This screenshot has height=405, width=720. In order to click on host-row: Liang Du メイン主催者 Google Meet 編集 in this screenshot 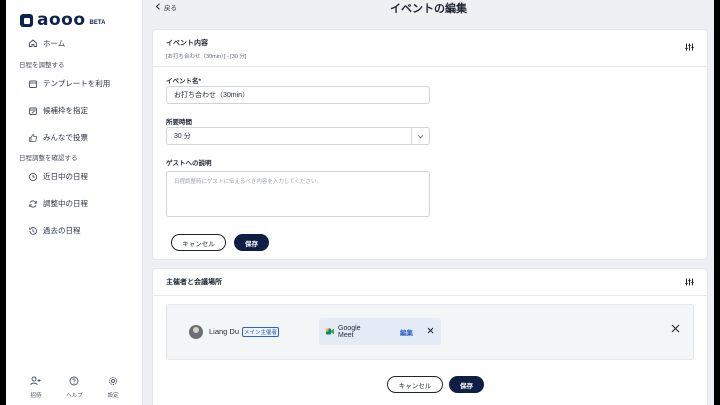, I will do `click(430, 332)`.